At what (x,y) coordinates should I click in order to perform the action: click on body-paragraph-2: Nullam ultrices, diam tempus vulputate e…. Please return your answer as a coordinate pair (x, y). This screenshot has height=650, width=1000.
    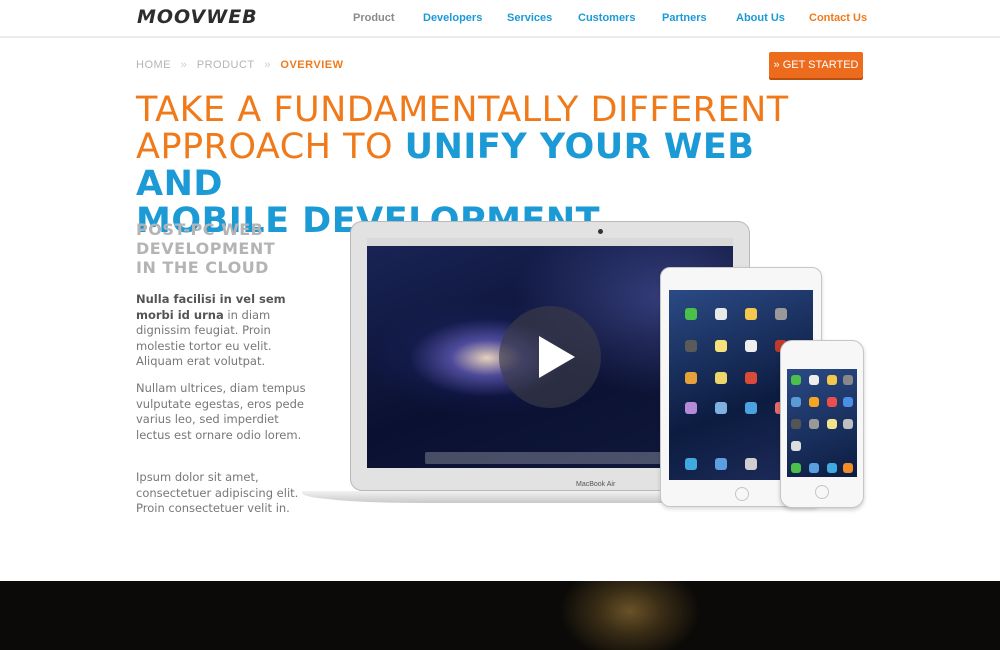
    Looking at the image, I should click on (221, 411).